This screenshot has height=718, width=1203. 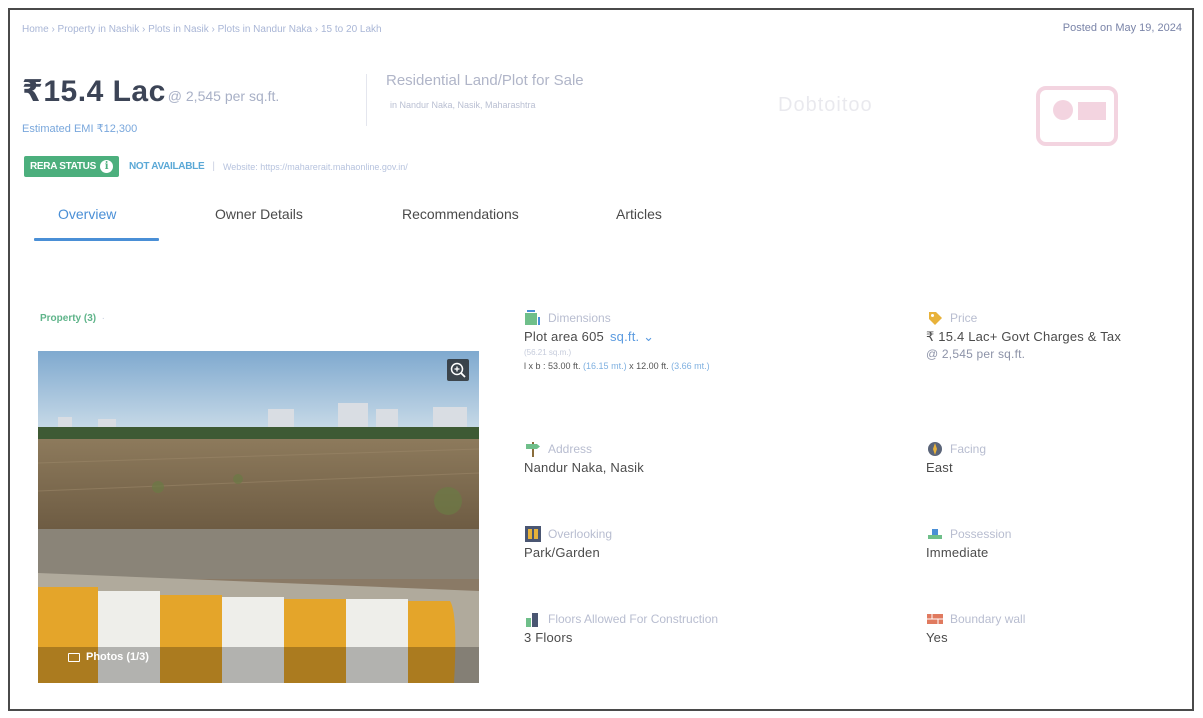 I want to click on active-tab-indicator, so click(x=96, y=239).